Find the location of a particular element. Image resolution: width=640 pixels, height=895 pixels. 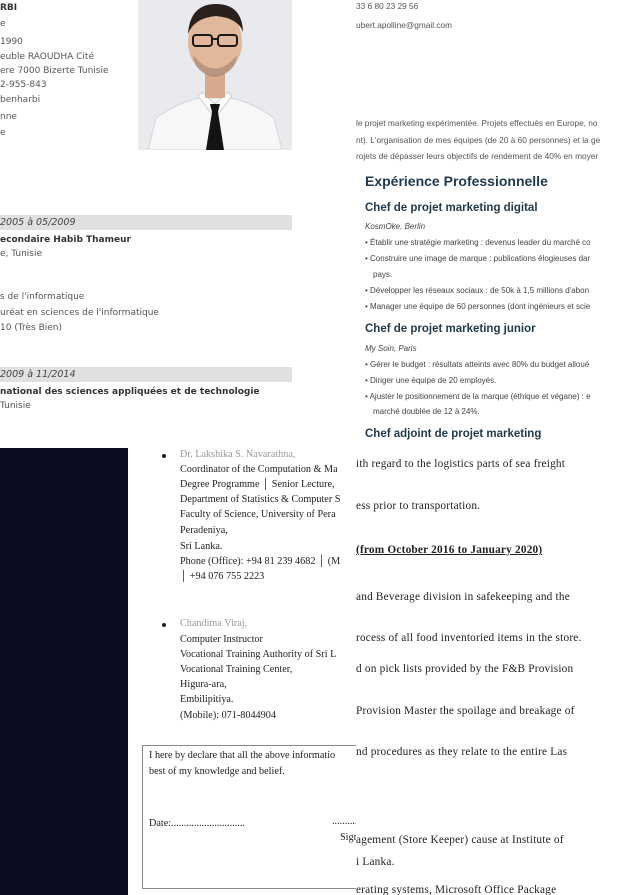

referee-line: Department of Statistics & Computer S is located at coordinates (260, 499).